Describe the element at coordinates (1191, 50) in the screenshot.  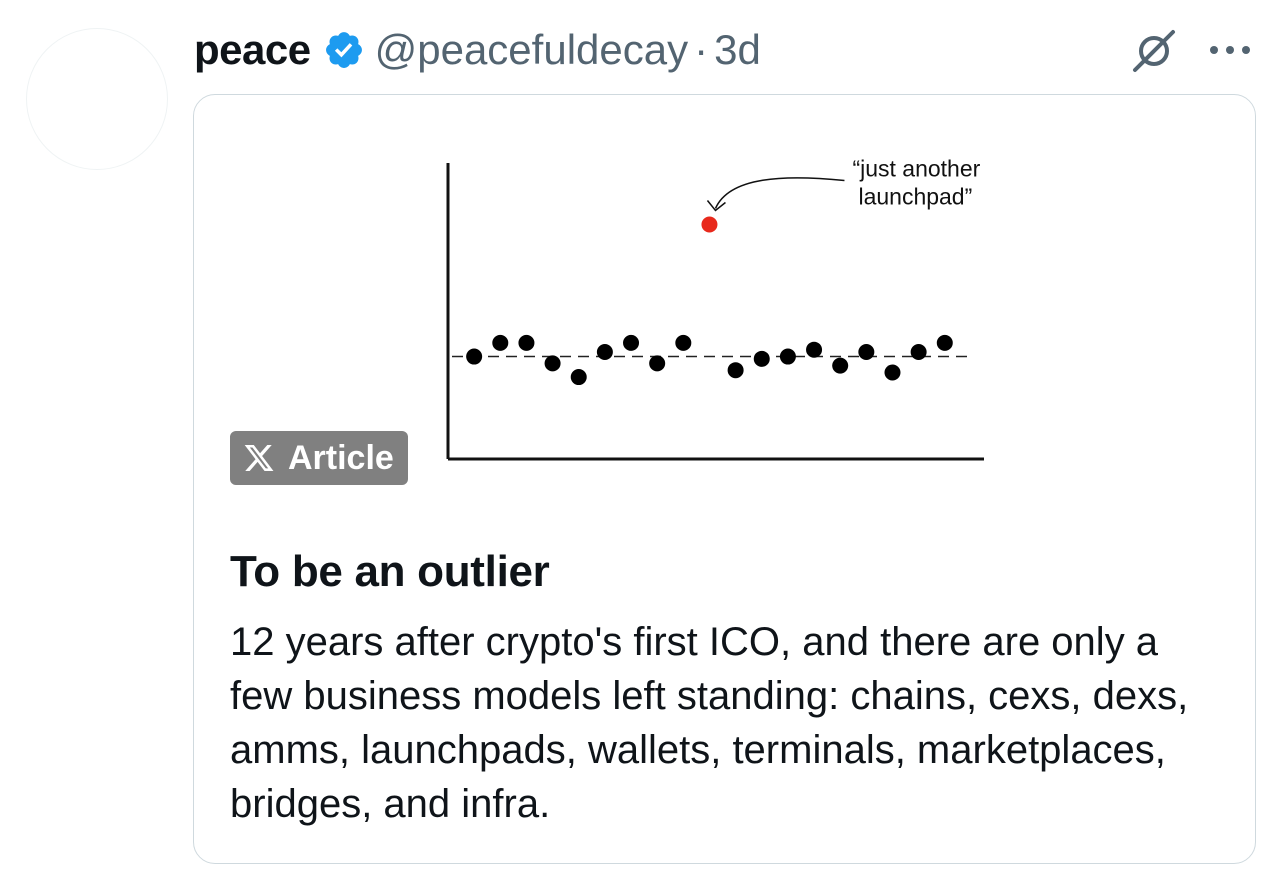
I see `header-actions` at that location.